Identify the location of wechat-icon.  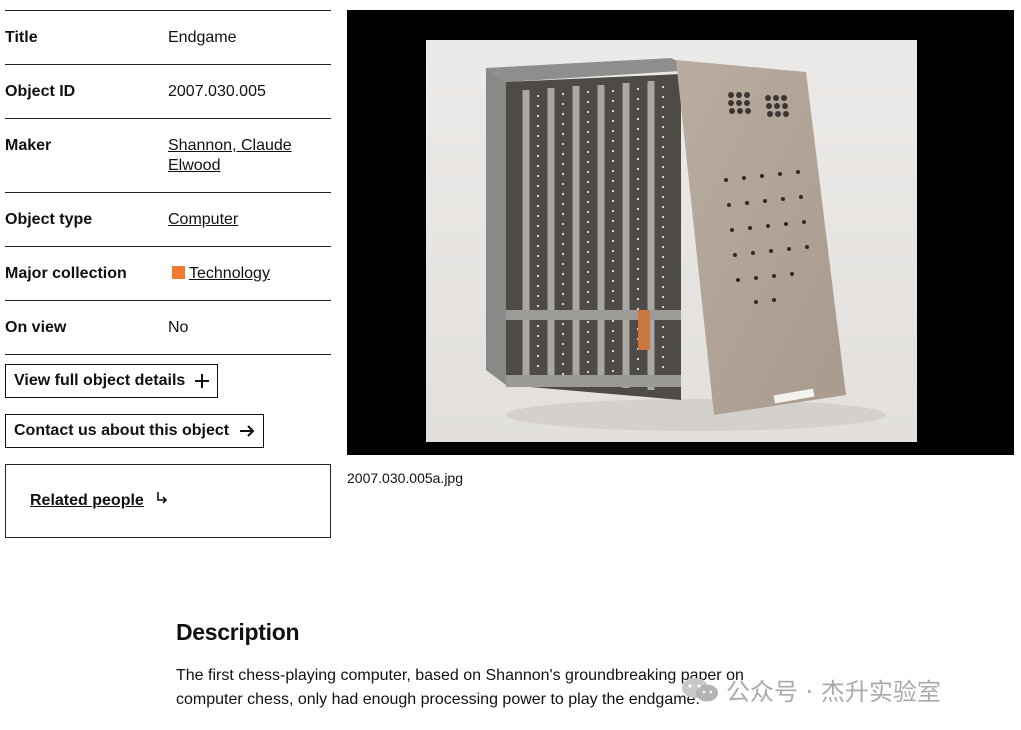
(700, 689).